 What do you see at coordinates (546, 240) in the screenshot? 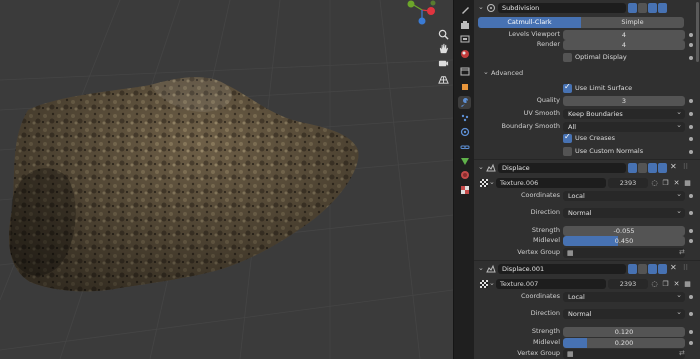
I see `midlevel-label: Midlevel` at bounding box center [546, 240].